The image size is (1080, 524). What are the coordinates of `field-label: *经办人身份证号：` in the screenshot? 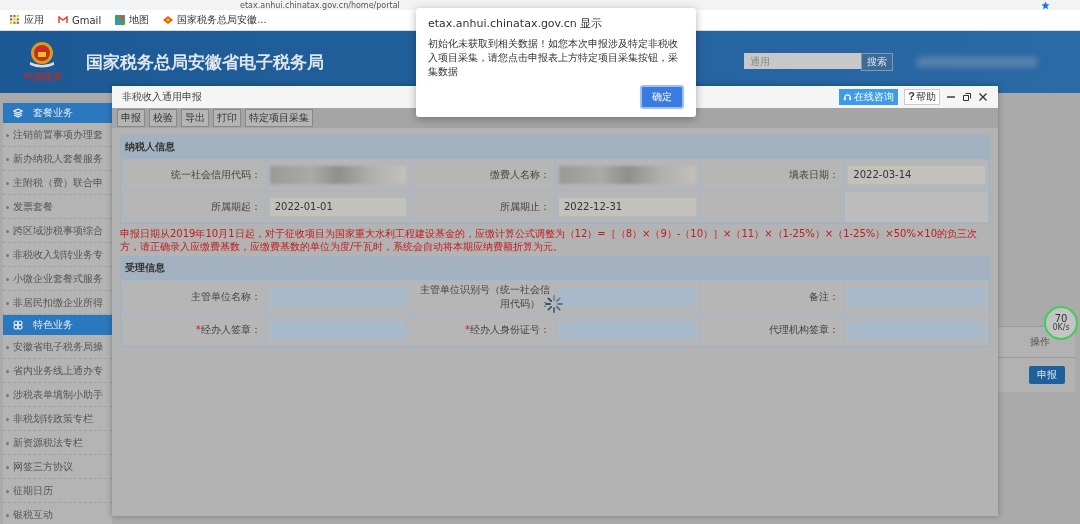 It's located at (507, 330).